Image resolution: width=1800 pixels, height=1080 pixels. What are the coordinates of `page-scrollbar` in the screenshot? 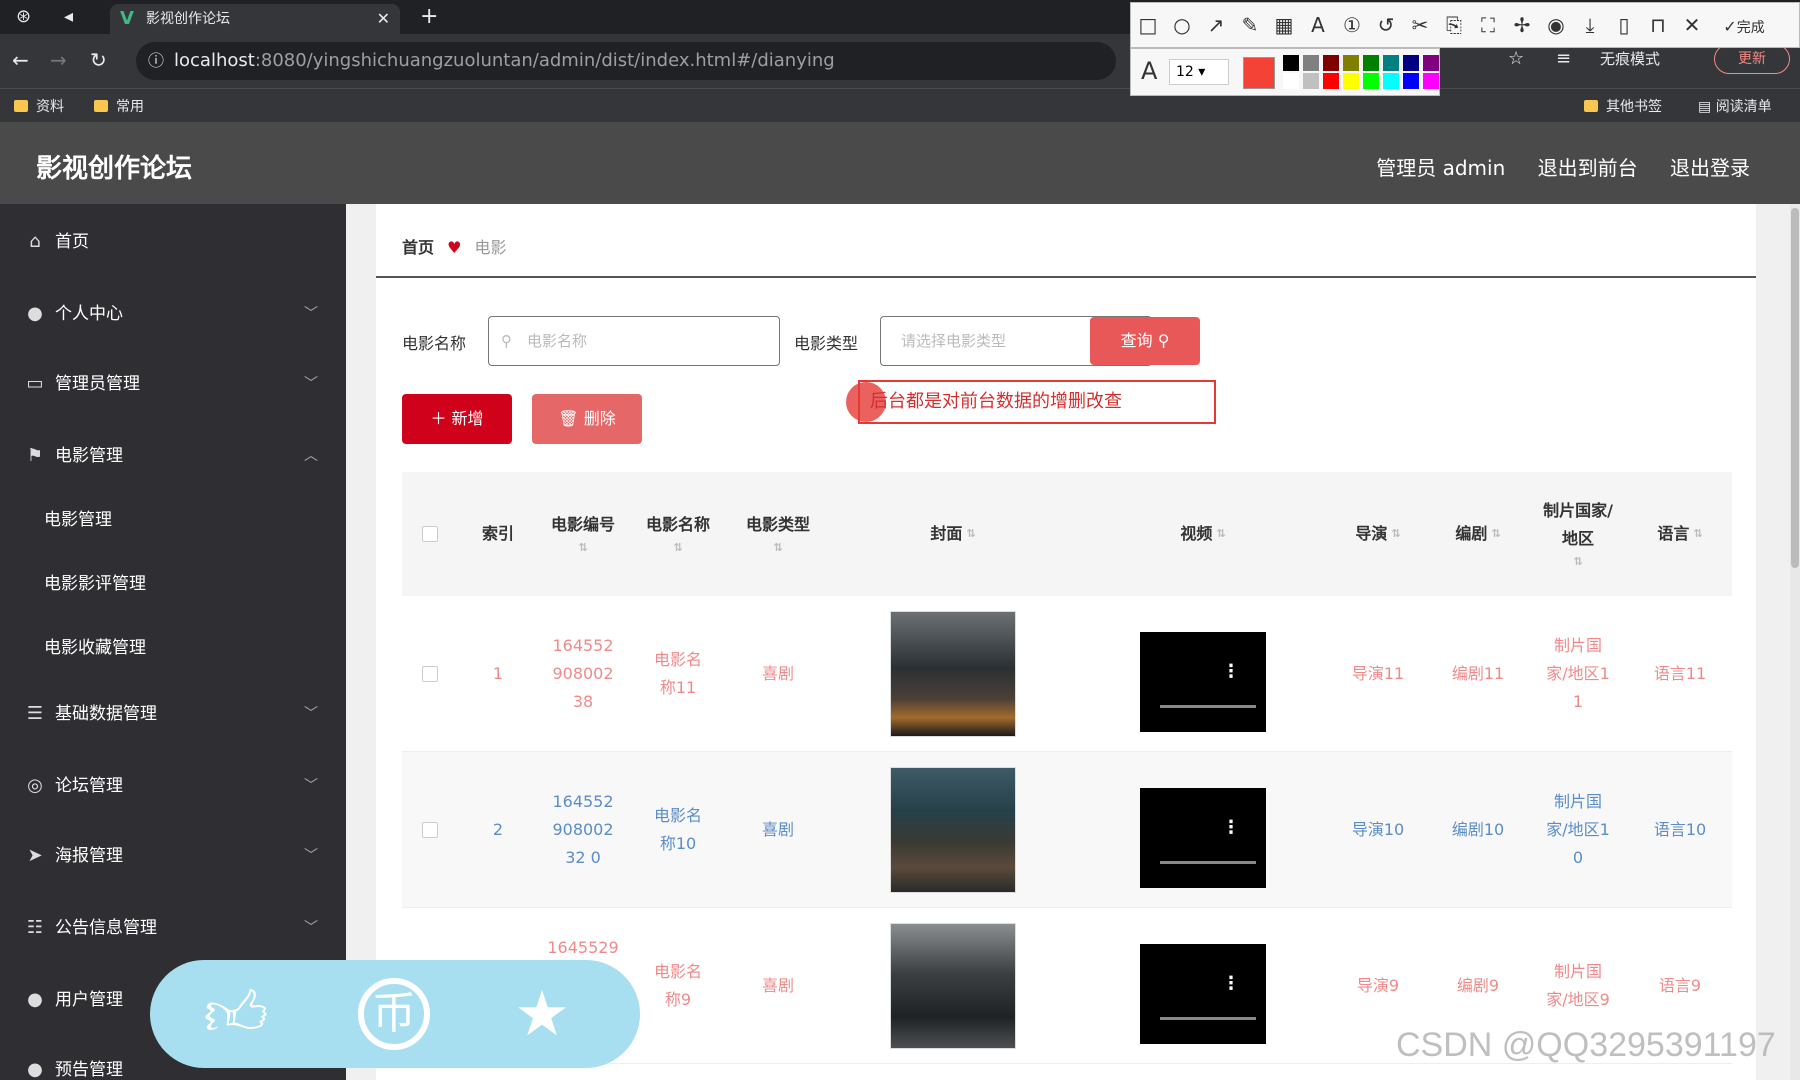 It's located at (1795, 642).